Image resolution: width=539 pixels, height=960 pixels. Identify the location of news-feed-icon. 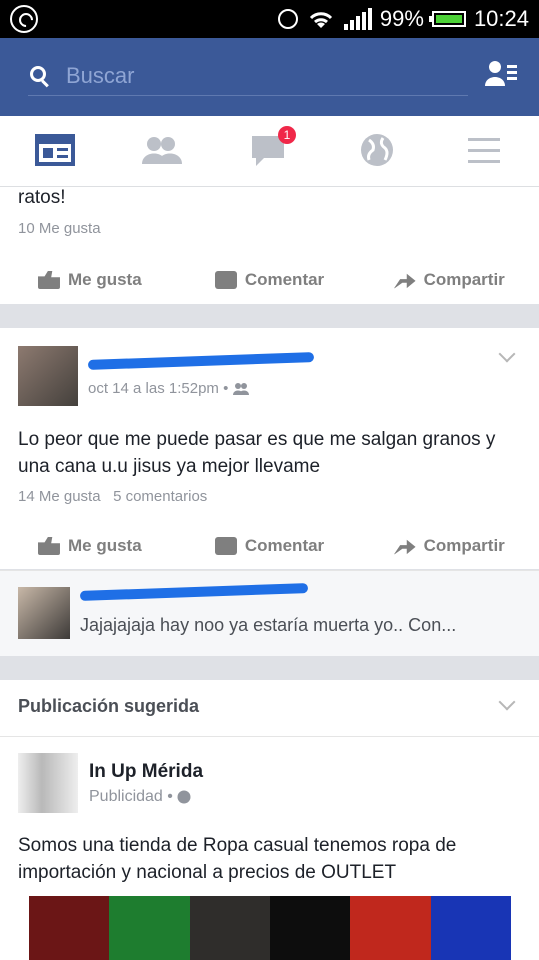
(55, 150).